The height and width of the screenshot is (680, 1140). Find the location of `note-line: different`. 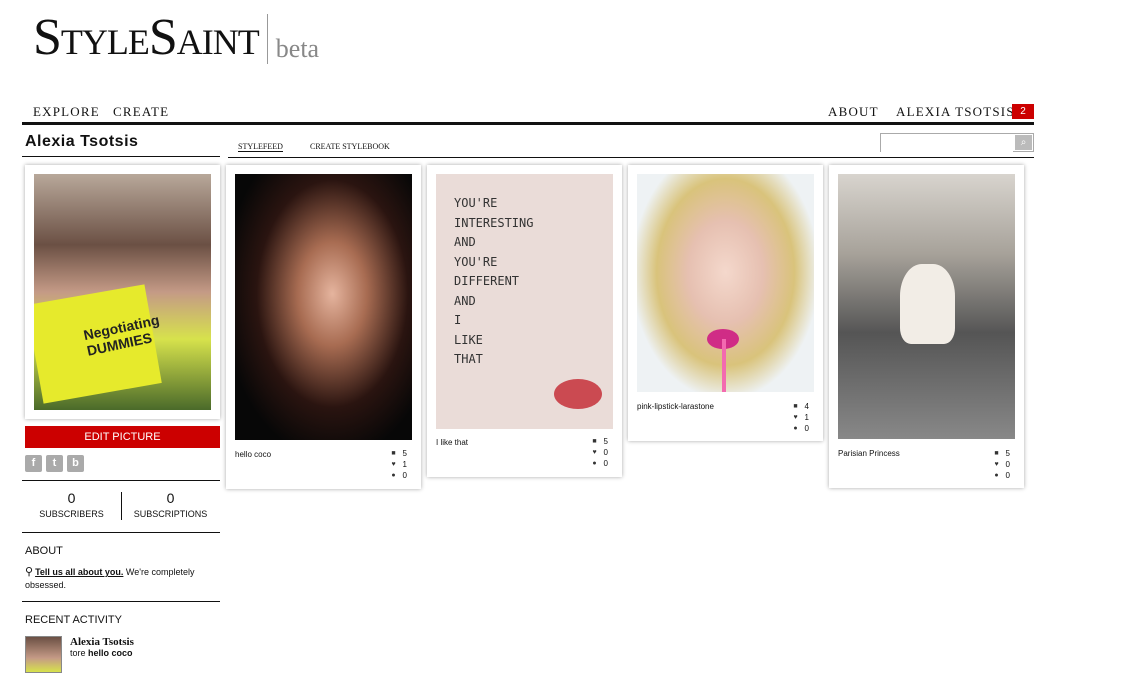

note-line: different is located at coordinates (487, 281).